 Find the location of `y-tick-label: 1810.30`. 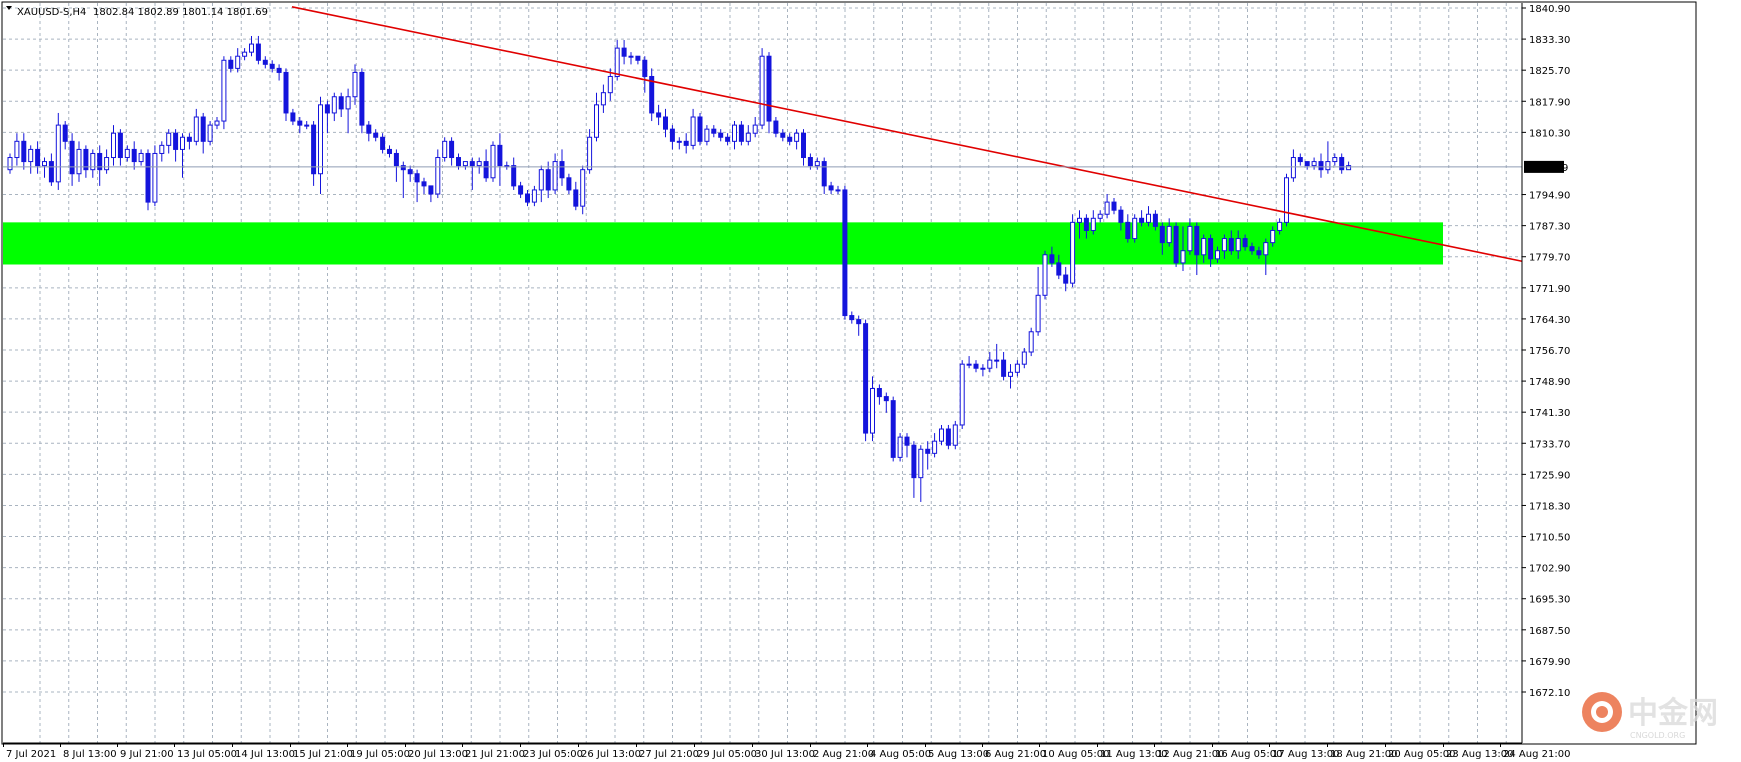

y-tick-label: 1810.30 is located at coordinates (1549, 133).